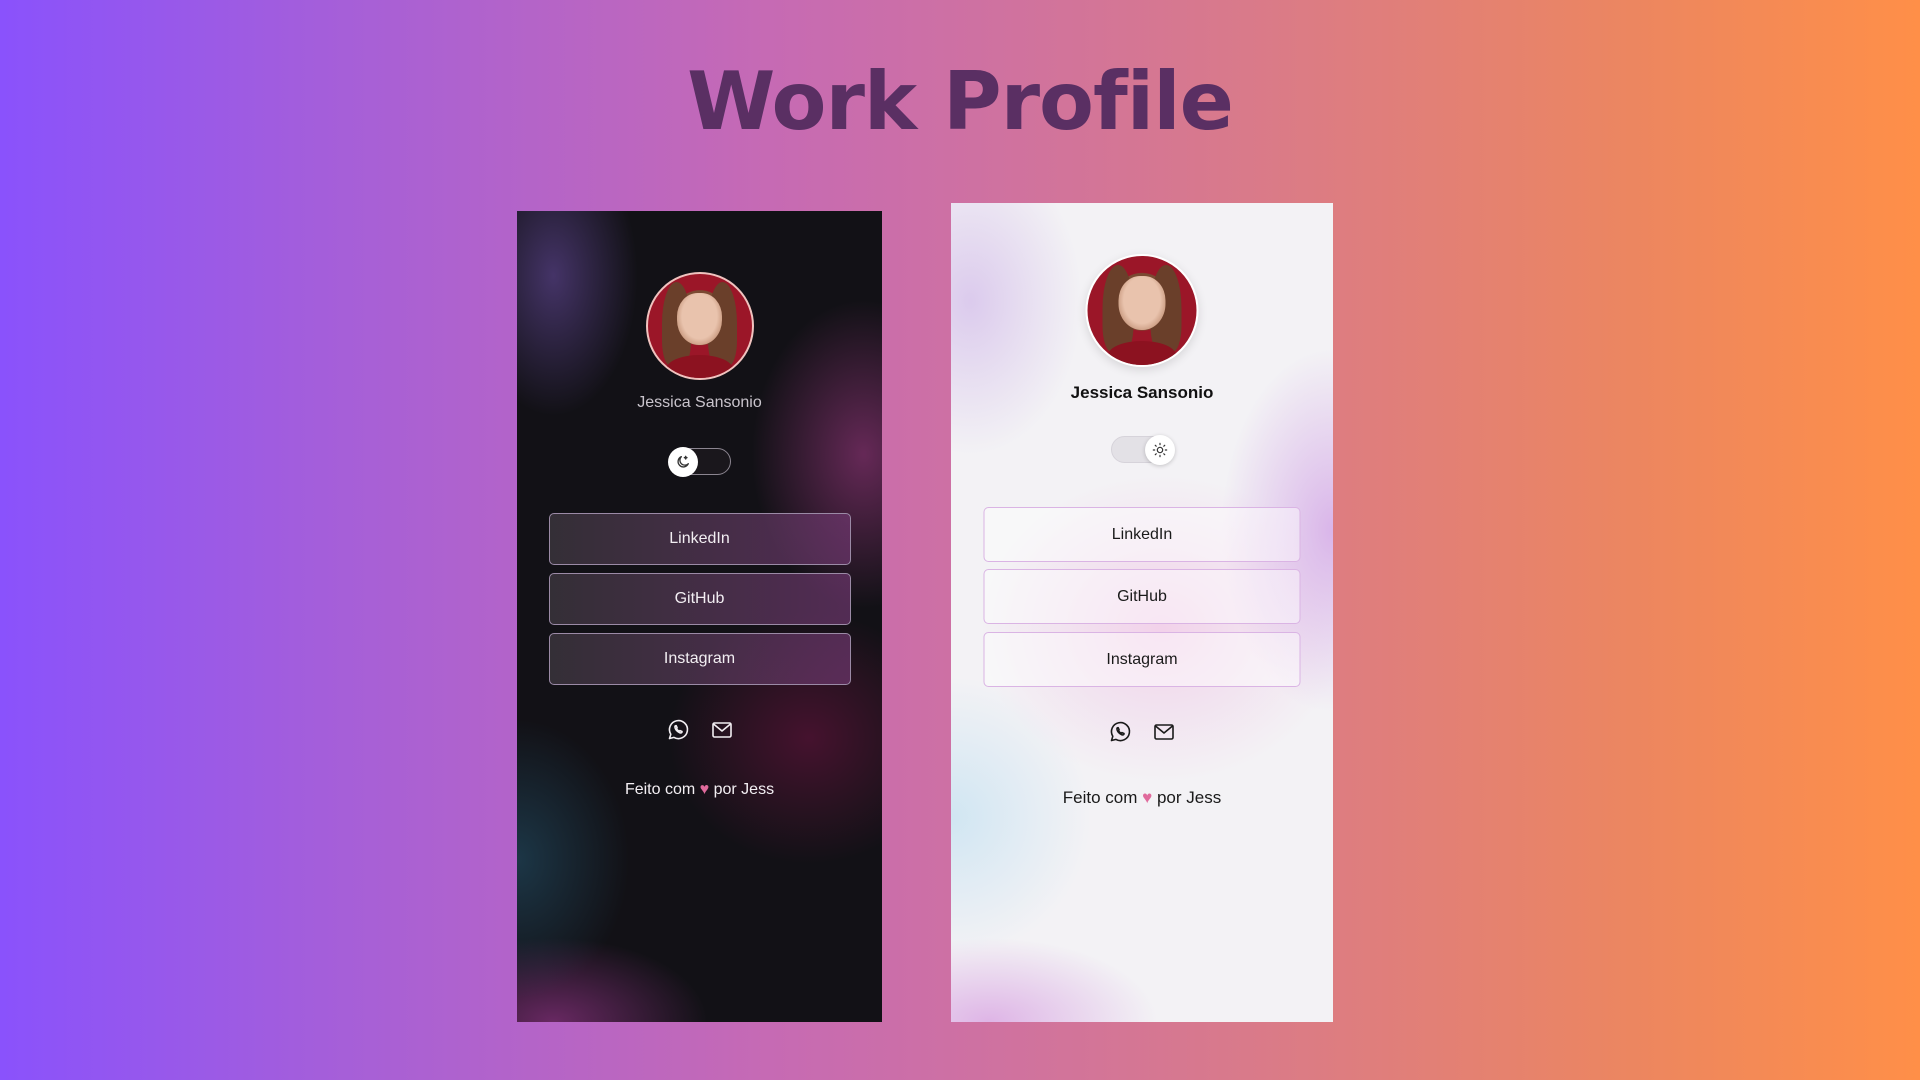  Describe the element at coordinates (960, 101) in the screenshot. I see `page-title: Work Profile` at that location.